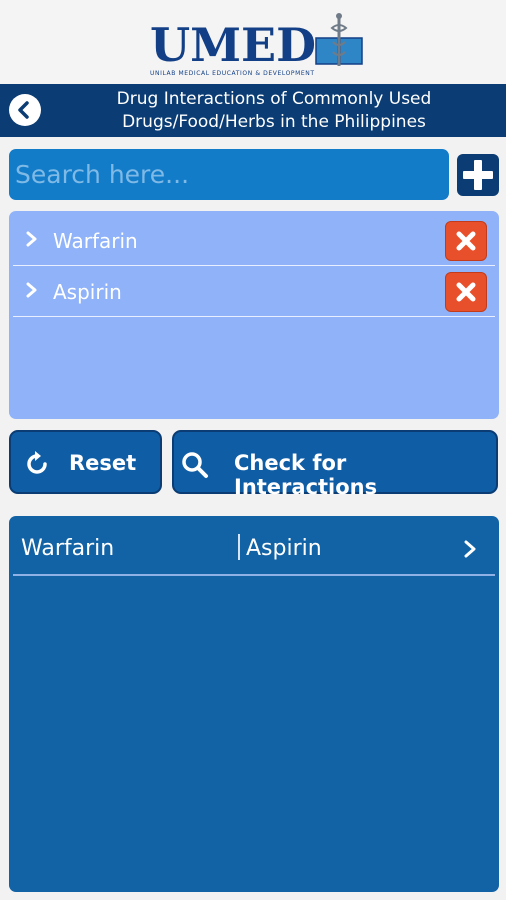 The image size is (506, 900). I want to click on interaction-result-row: Warfarin Aspirin, so click(254, 550).